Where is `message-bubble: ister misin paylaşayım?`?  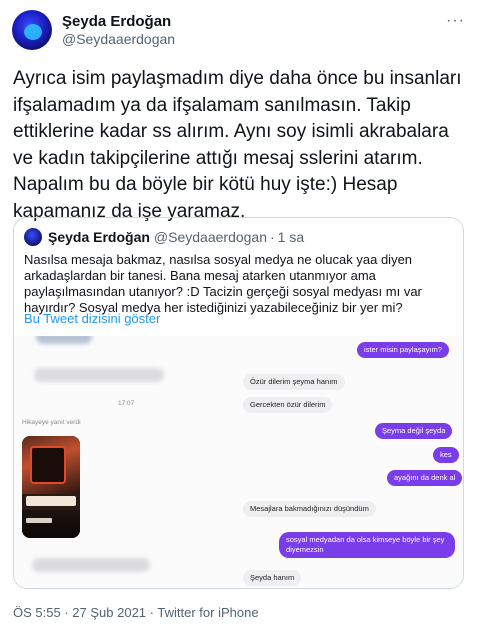 message-bubble: ister misin paylaşayım? is located at coordinates (403, 350).